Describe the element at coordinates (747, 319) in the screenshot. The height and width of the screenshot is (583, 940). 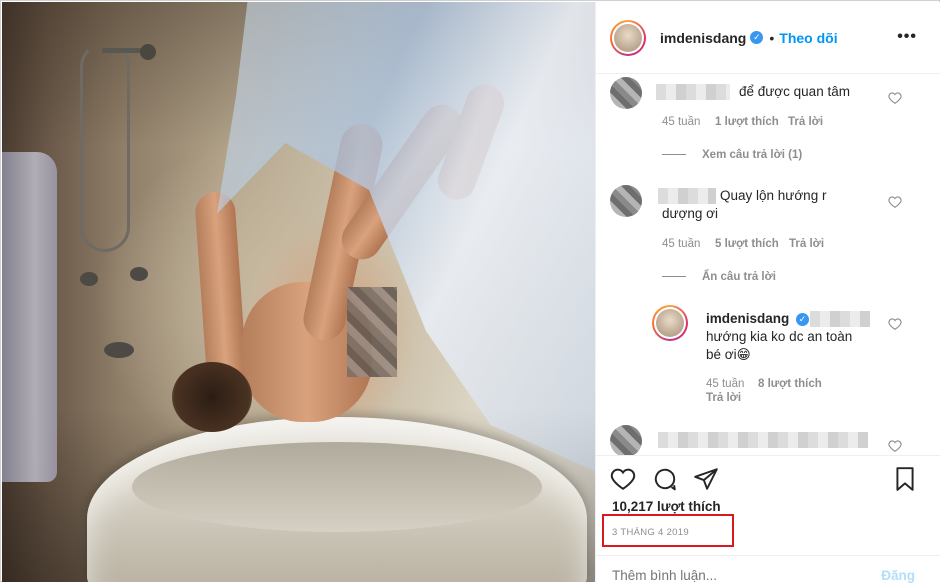
I see `reply-username: imdenisdang` at that location.